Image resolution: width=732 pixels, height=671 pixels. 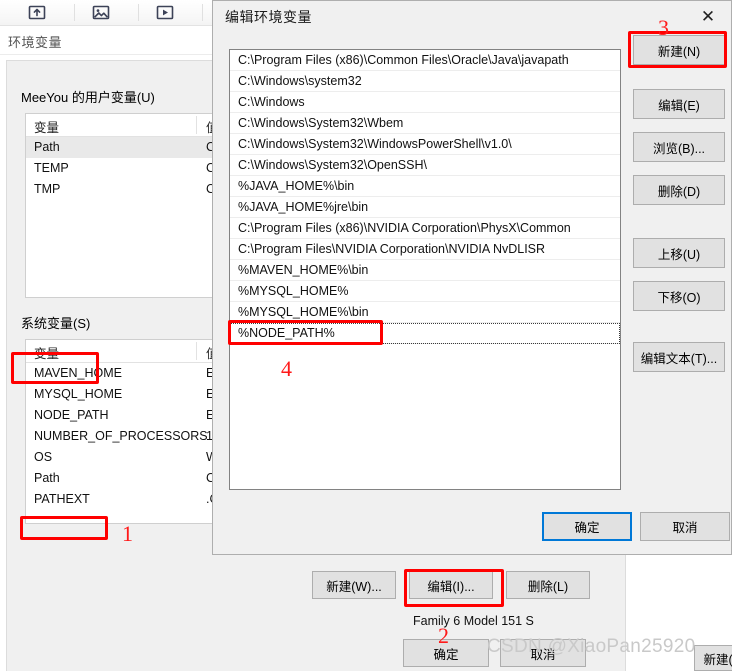 I want to click on video-icon, so click(x=165, y=12).